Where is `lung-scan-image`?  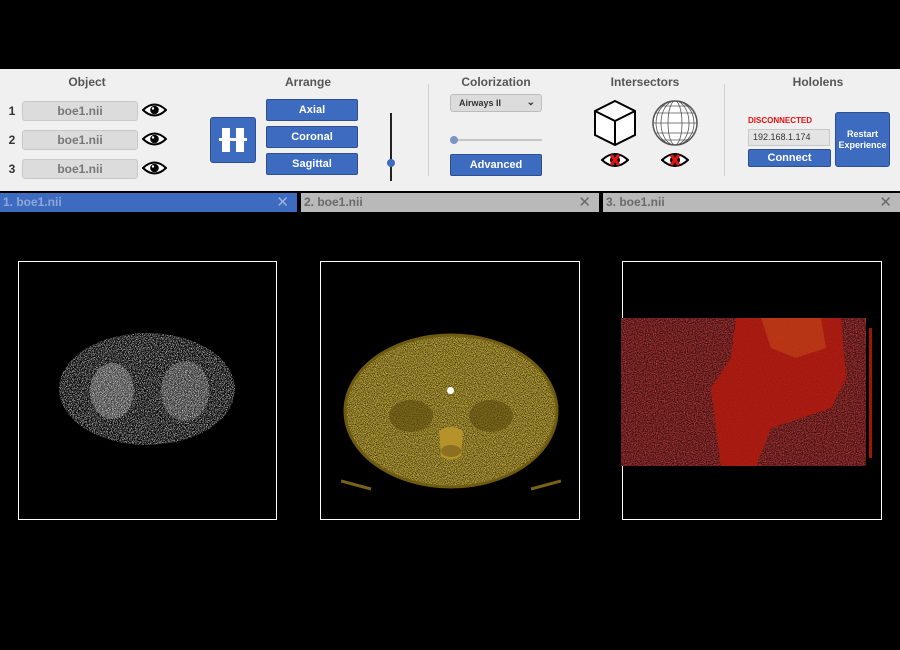
lung-scan-image is located at coordinates (147, 389).